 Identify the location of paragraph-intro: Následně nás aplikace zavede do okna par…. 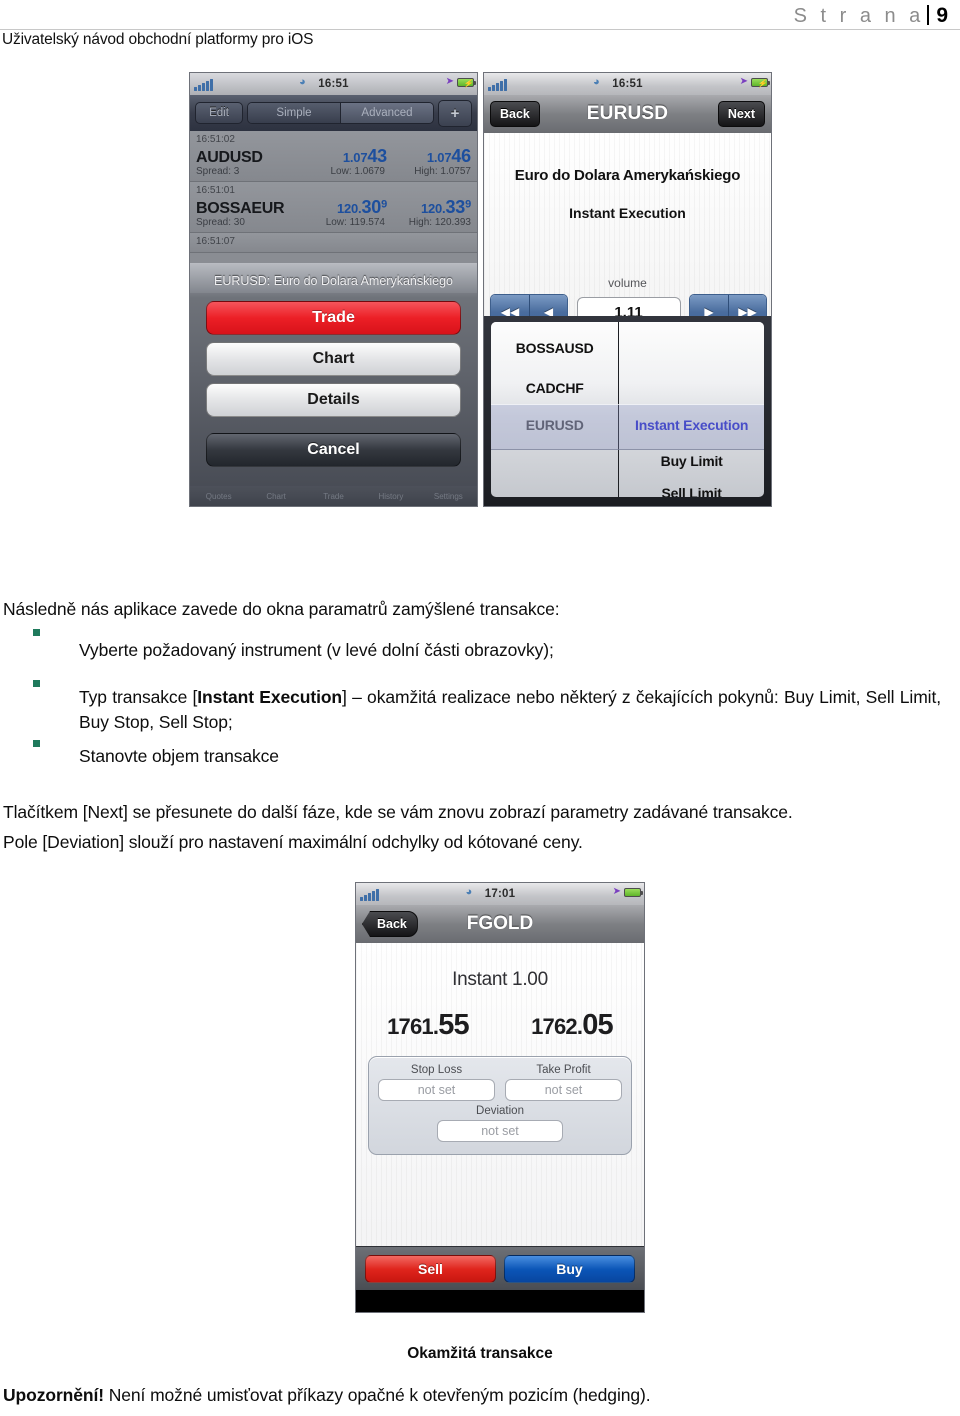
(281, 609).